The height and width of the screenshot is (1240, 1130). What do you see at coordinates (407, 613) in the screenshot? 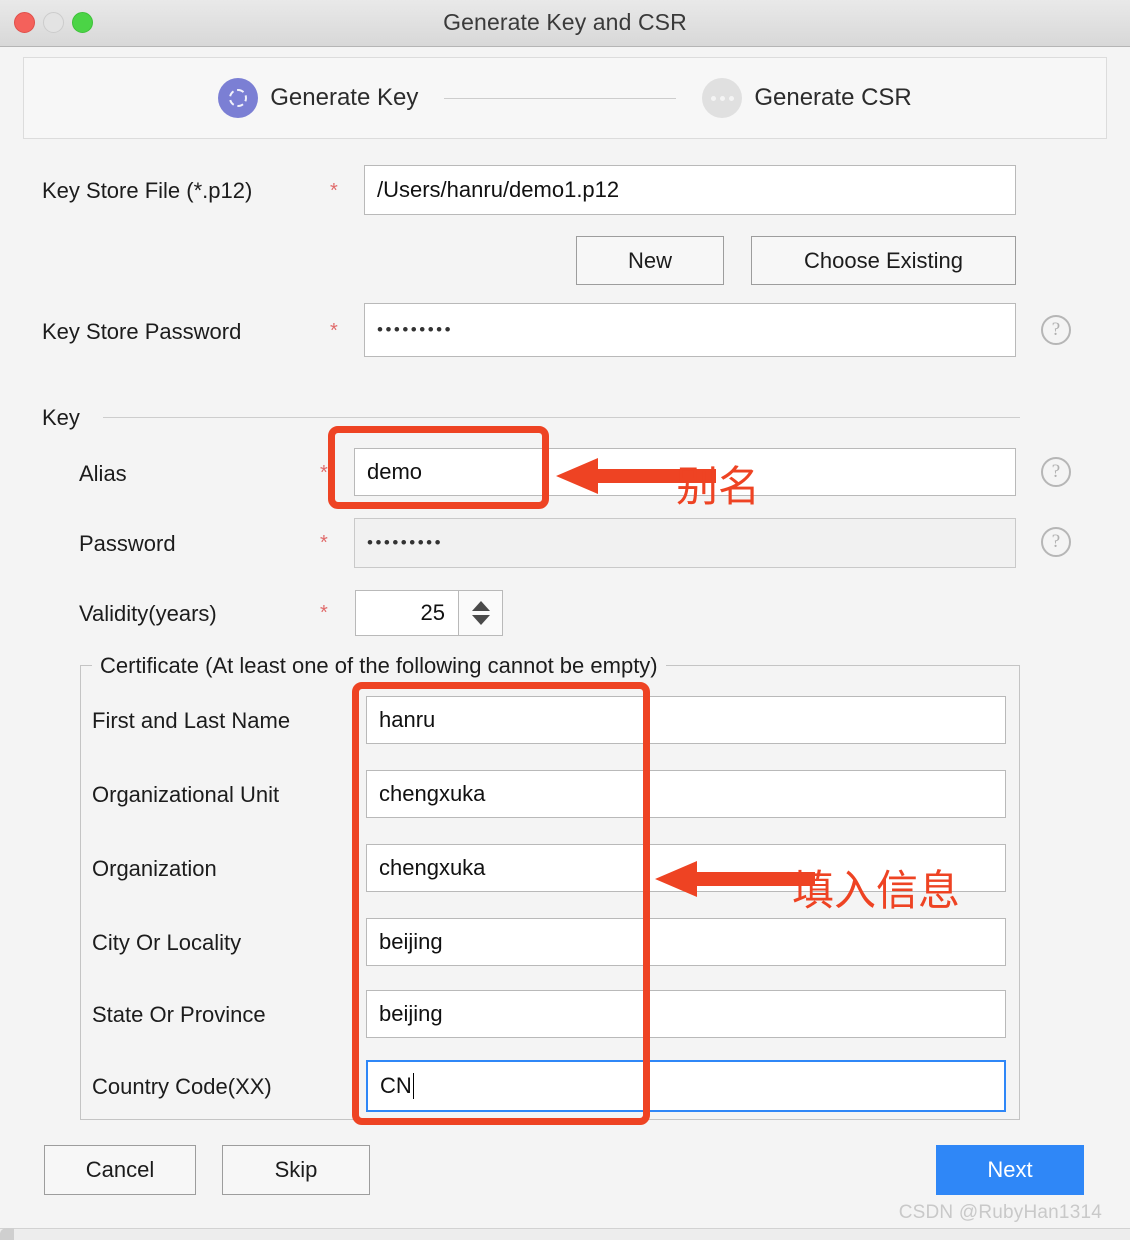
I see `validity-value: 25` at bounding box center [407, 613].